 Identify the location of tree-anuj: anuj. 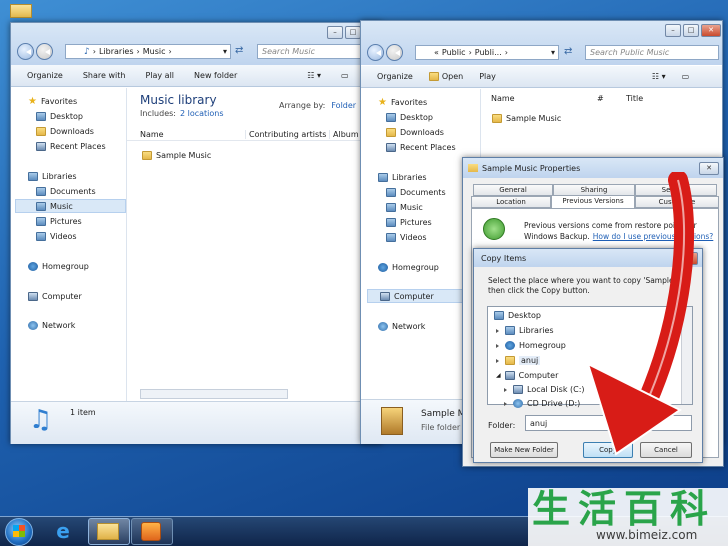
(518, 360).